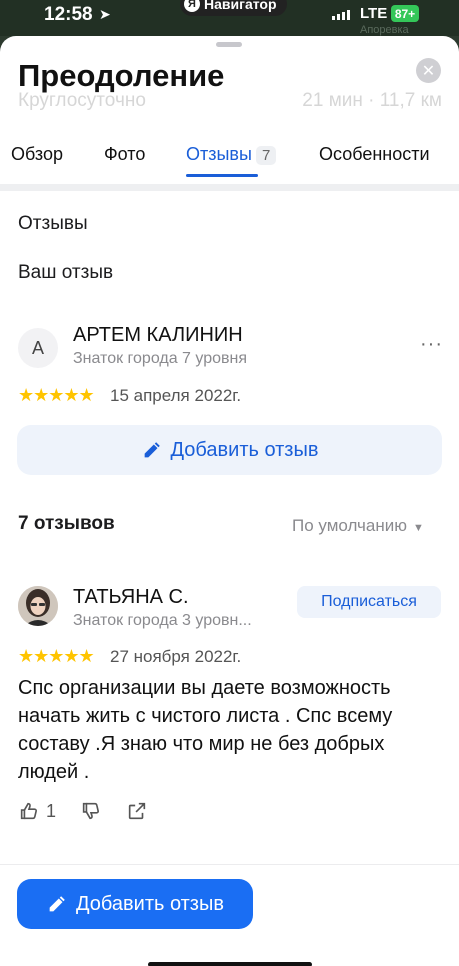 Image resolution: width=459 pixels, height=966 pixels. I want to click on sort-dropdown: По умолчанию ▼, so click(358, 526).